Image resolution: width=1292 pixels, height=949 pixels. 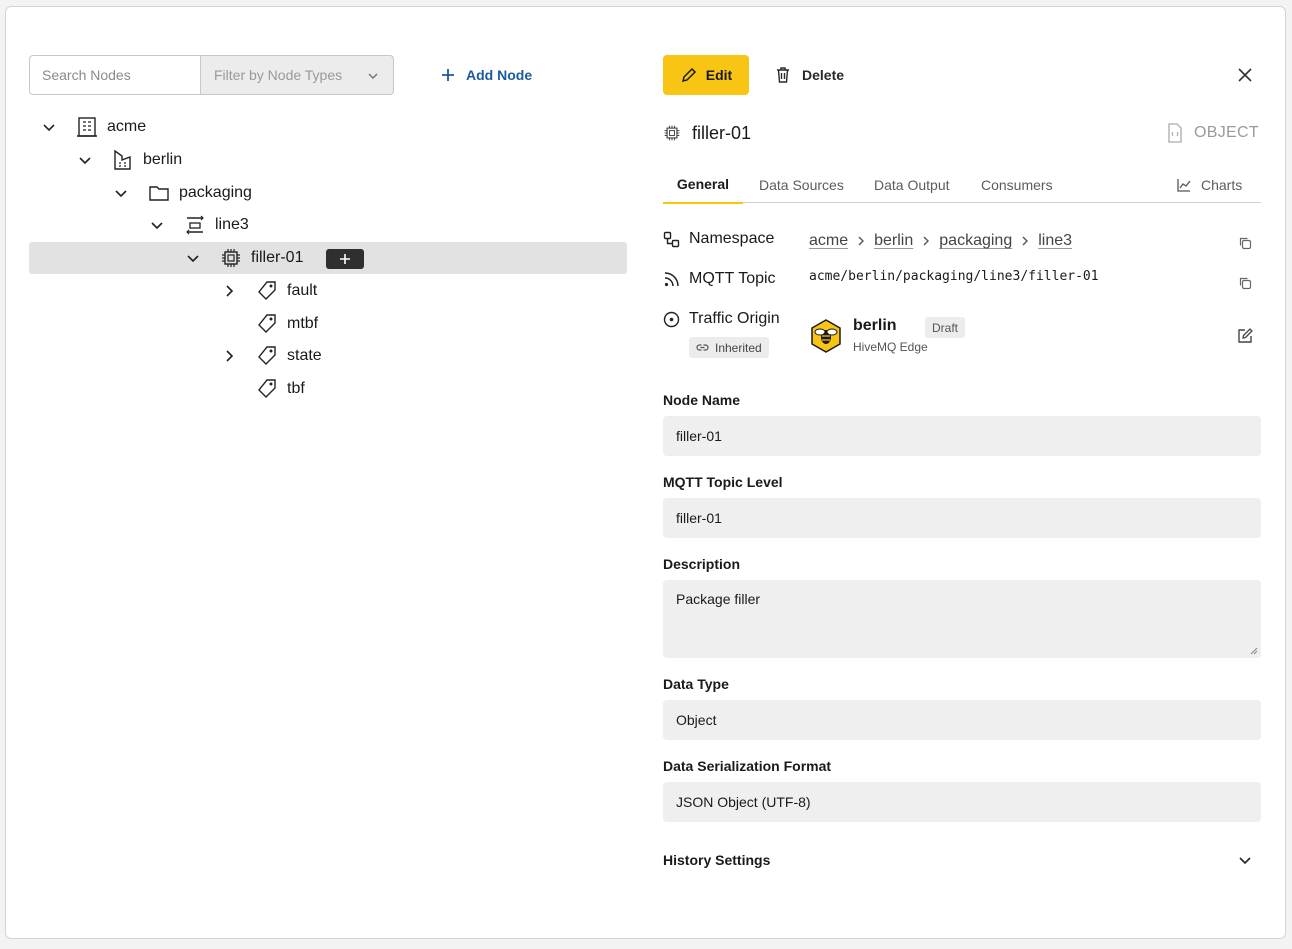 What do you see at coordinates (702, 564) in the screenshot?
I see `description-label: Description` at bounding box center [702, 564].